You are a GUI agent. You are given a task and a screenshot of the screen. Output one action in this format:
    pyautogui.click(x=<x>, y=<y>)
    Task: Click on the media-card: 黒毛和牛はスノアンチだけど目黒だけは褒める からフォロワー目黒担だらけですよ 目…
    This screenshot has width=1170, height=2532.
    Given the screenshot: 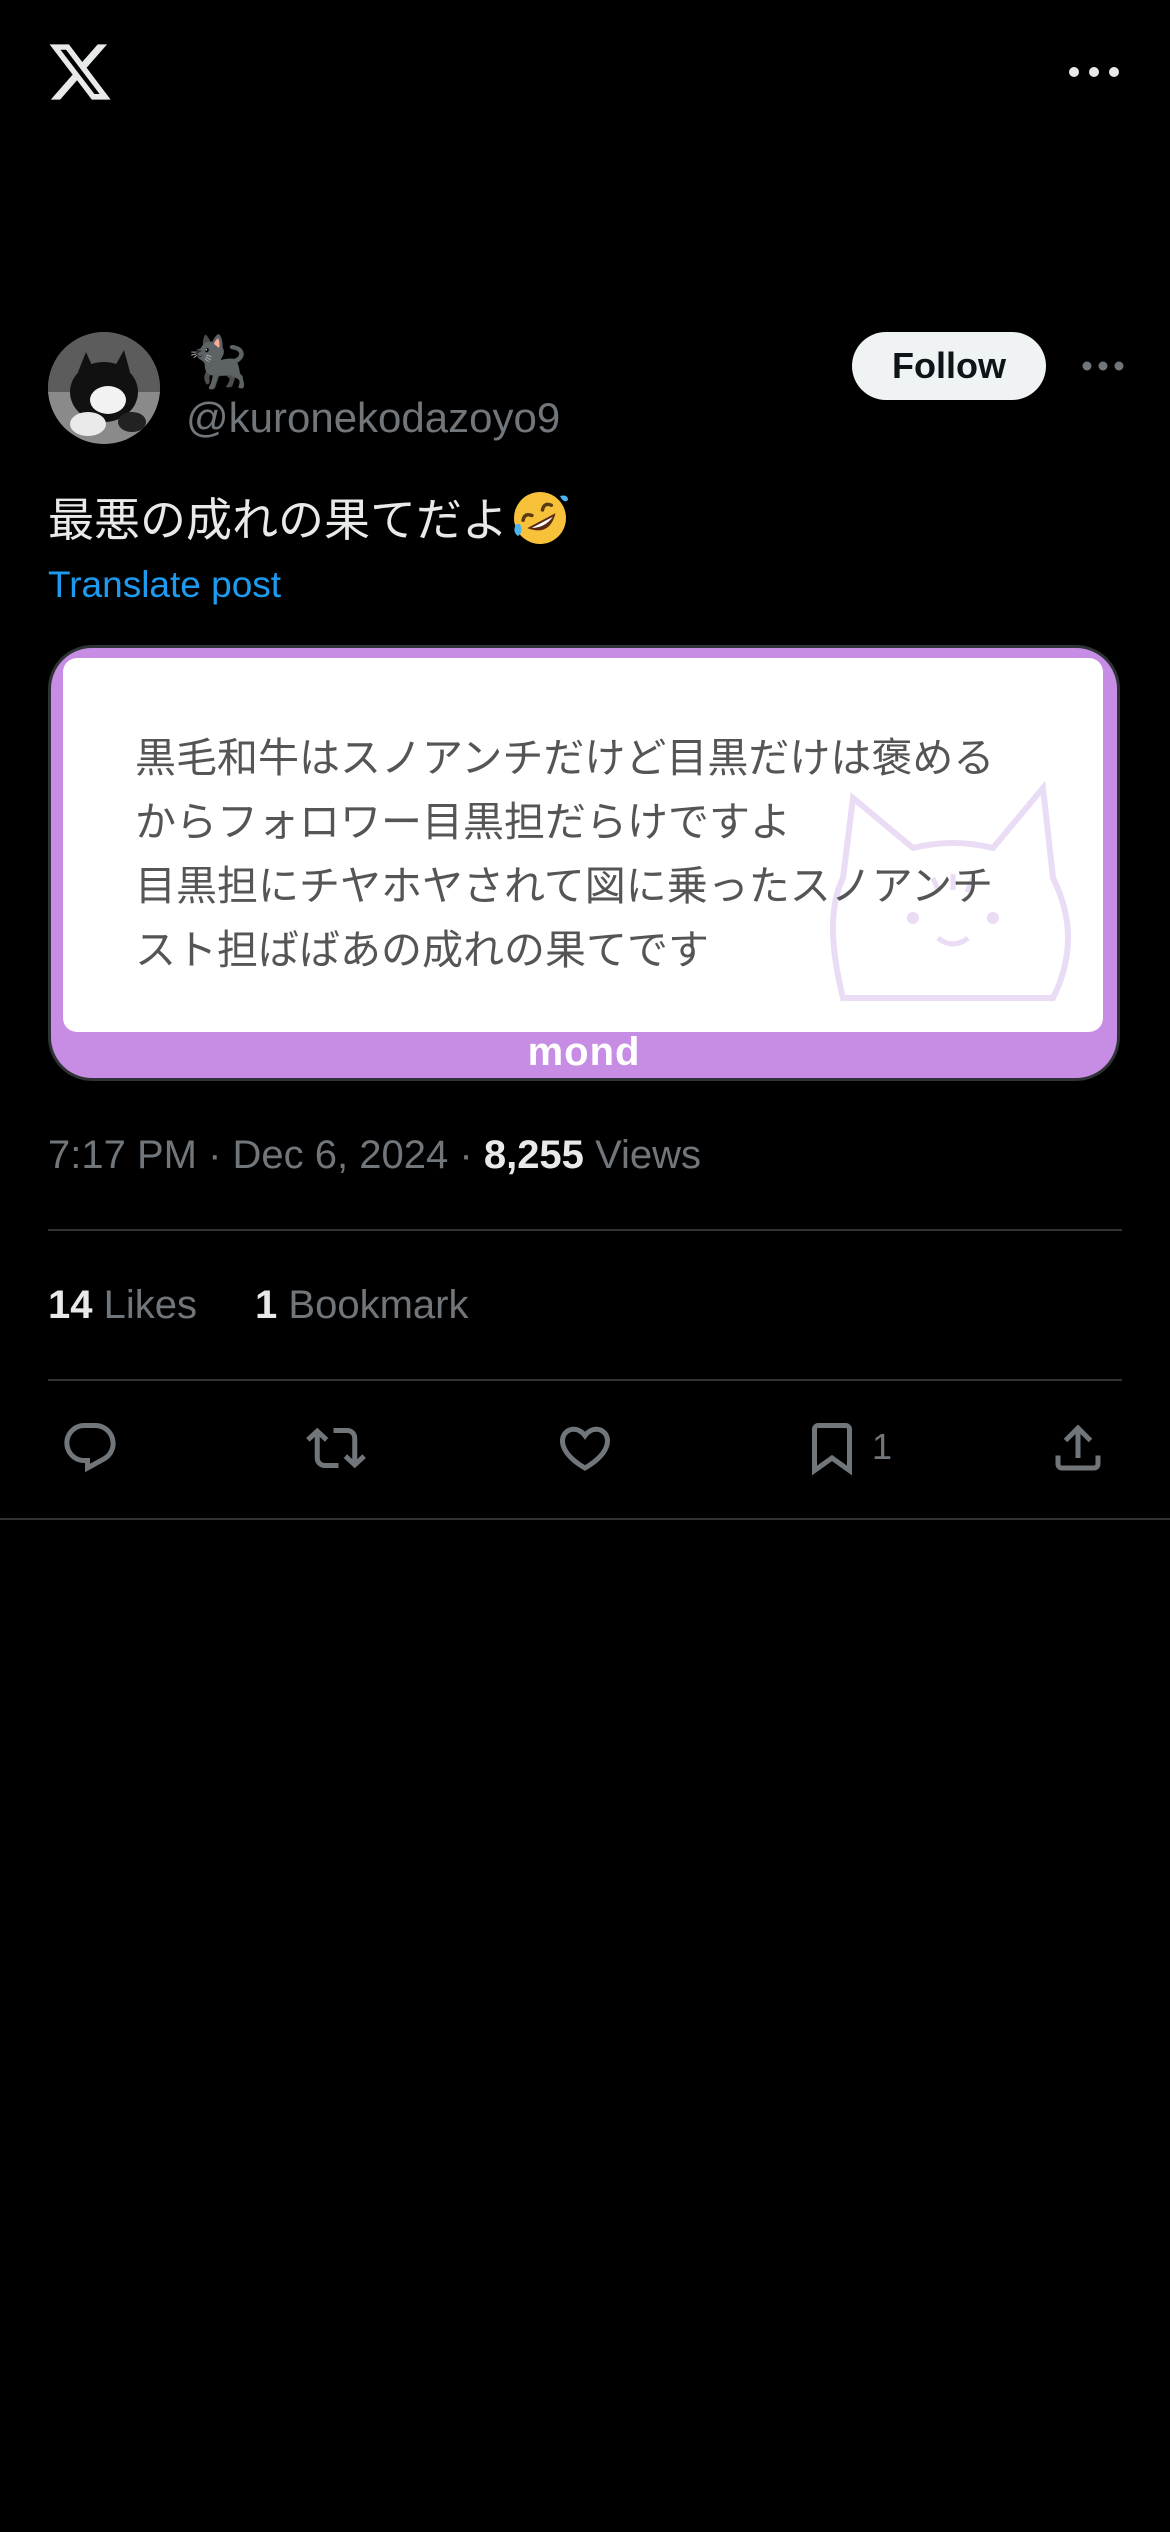 What is the action you would take?
    pyautogui.click(x=583, y=845)
    